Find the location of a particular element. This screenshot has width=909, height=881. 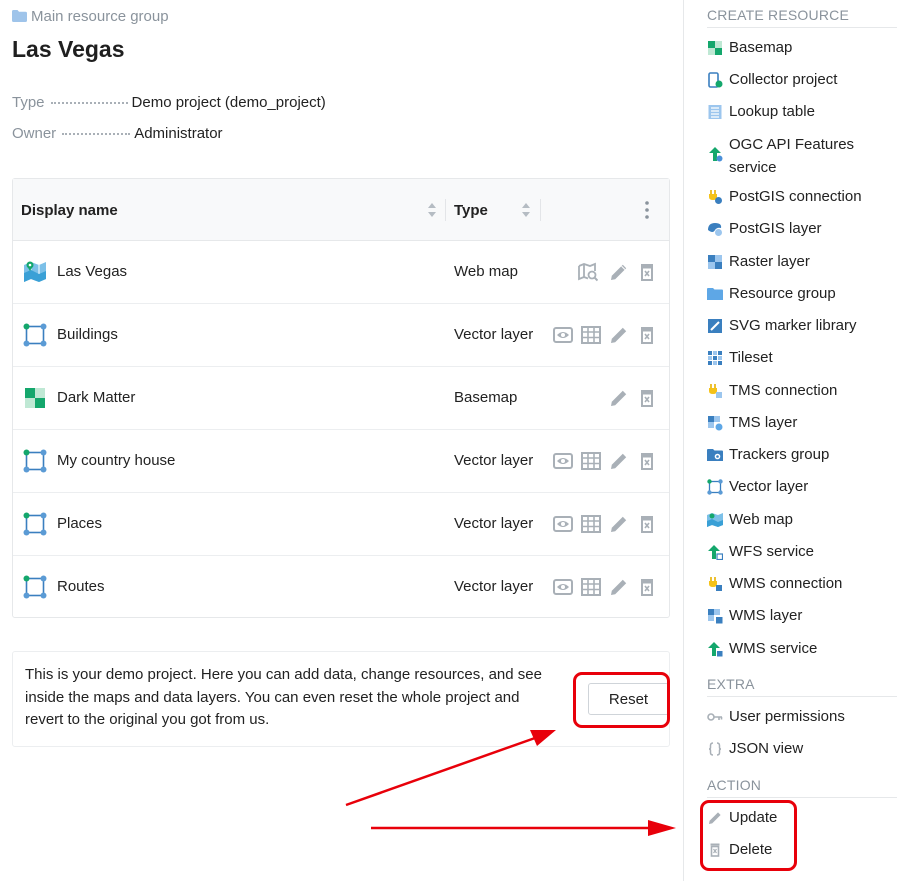

wms-service-icon is located at coordinates (715, 649).